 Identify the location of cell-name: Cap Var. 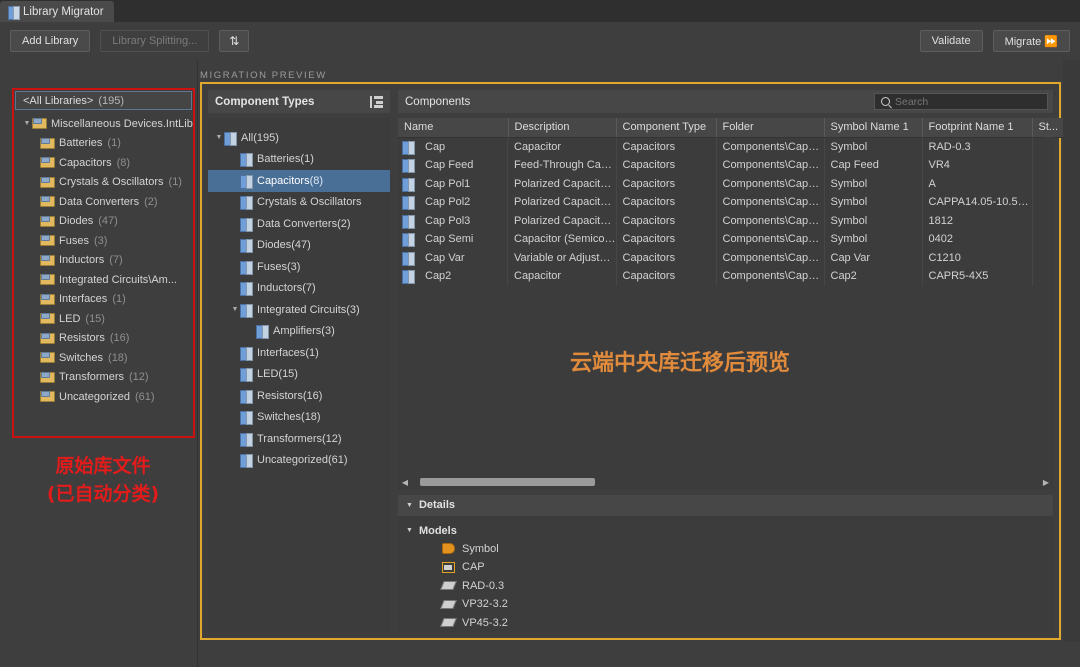
(453, 257).